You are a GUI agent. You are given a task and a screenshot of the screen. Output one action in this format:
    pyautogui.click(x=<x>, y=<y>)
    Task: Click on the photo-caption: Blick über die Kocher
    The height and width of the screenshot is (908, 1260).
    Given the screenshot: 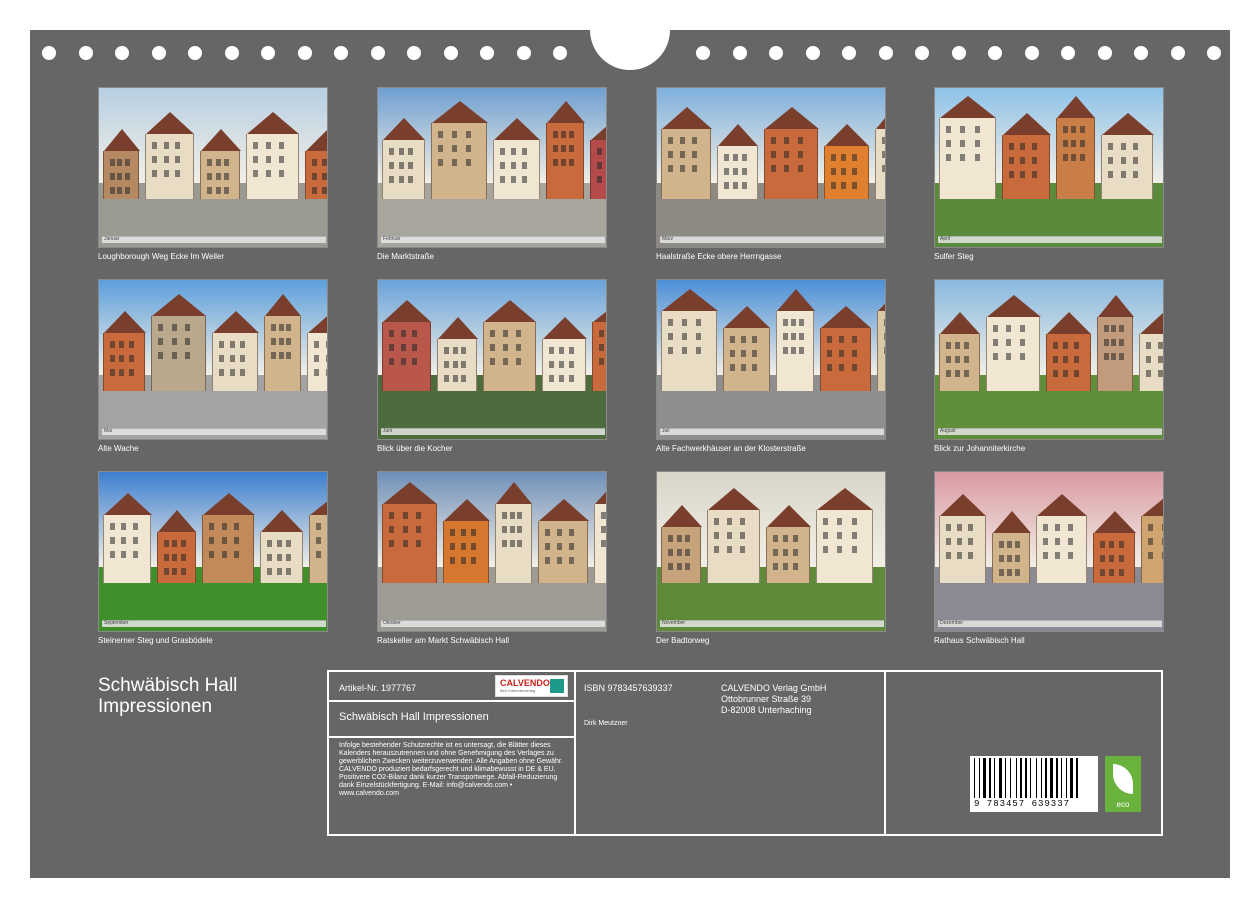 What is the action you would take?
    pyautogui.click(x=415, y=448)
    